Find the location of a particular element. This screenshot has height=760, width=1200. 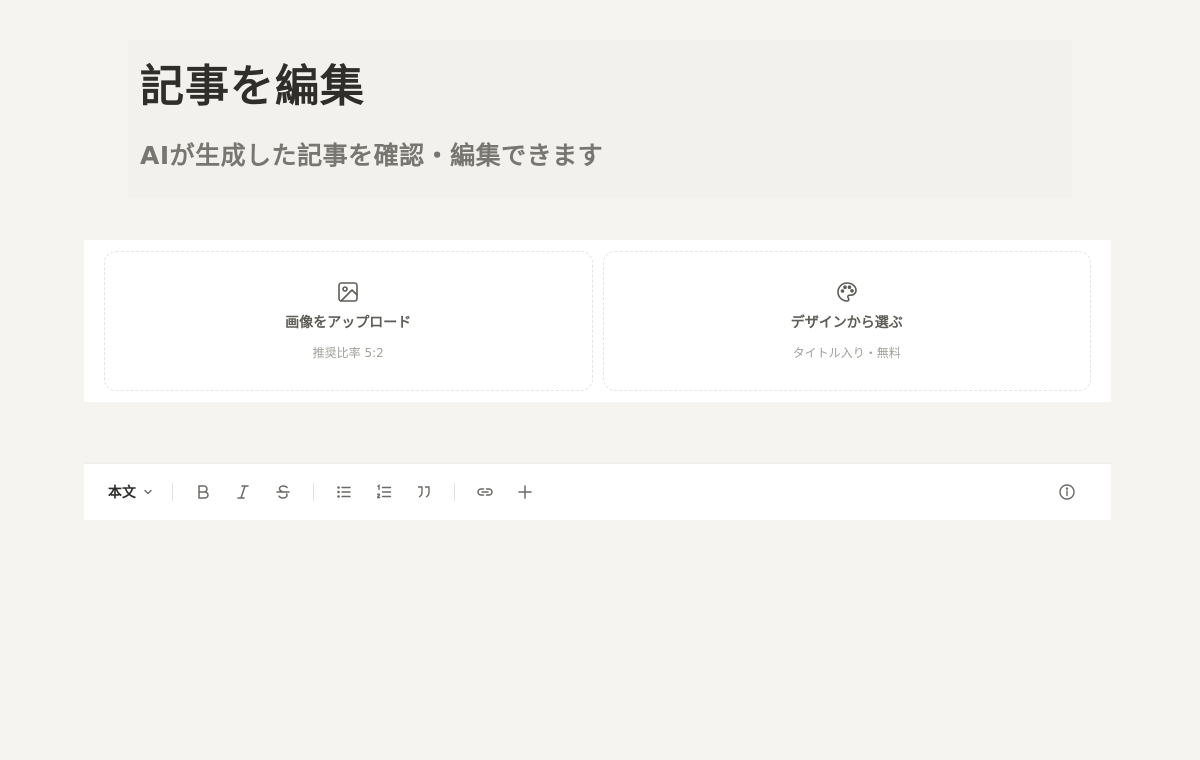

upload-image-hint: 推奨比率 5:2 is located at coordinates (348, 353).